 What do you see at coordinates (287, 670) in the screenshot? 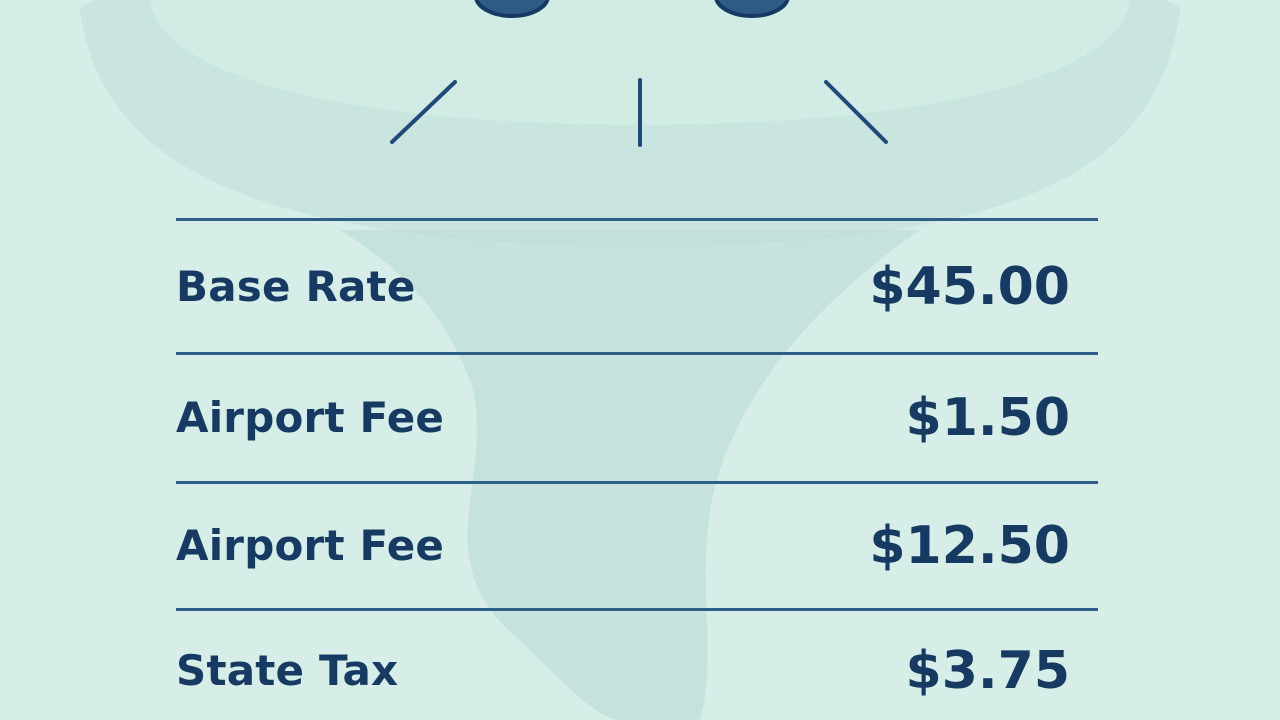
I see `fee-label: State Tax` at bounding box center [287, 670].